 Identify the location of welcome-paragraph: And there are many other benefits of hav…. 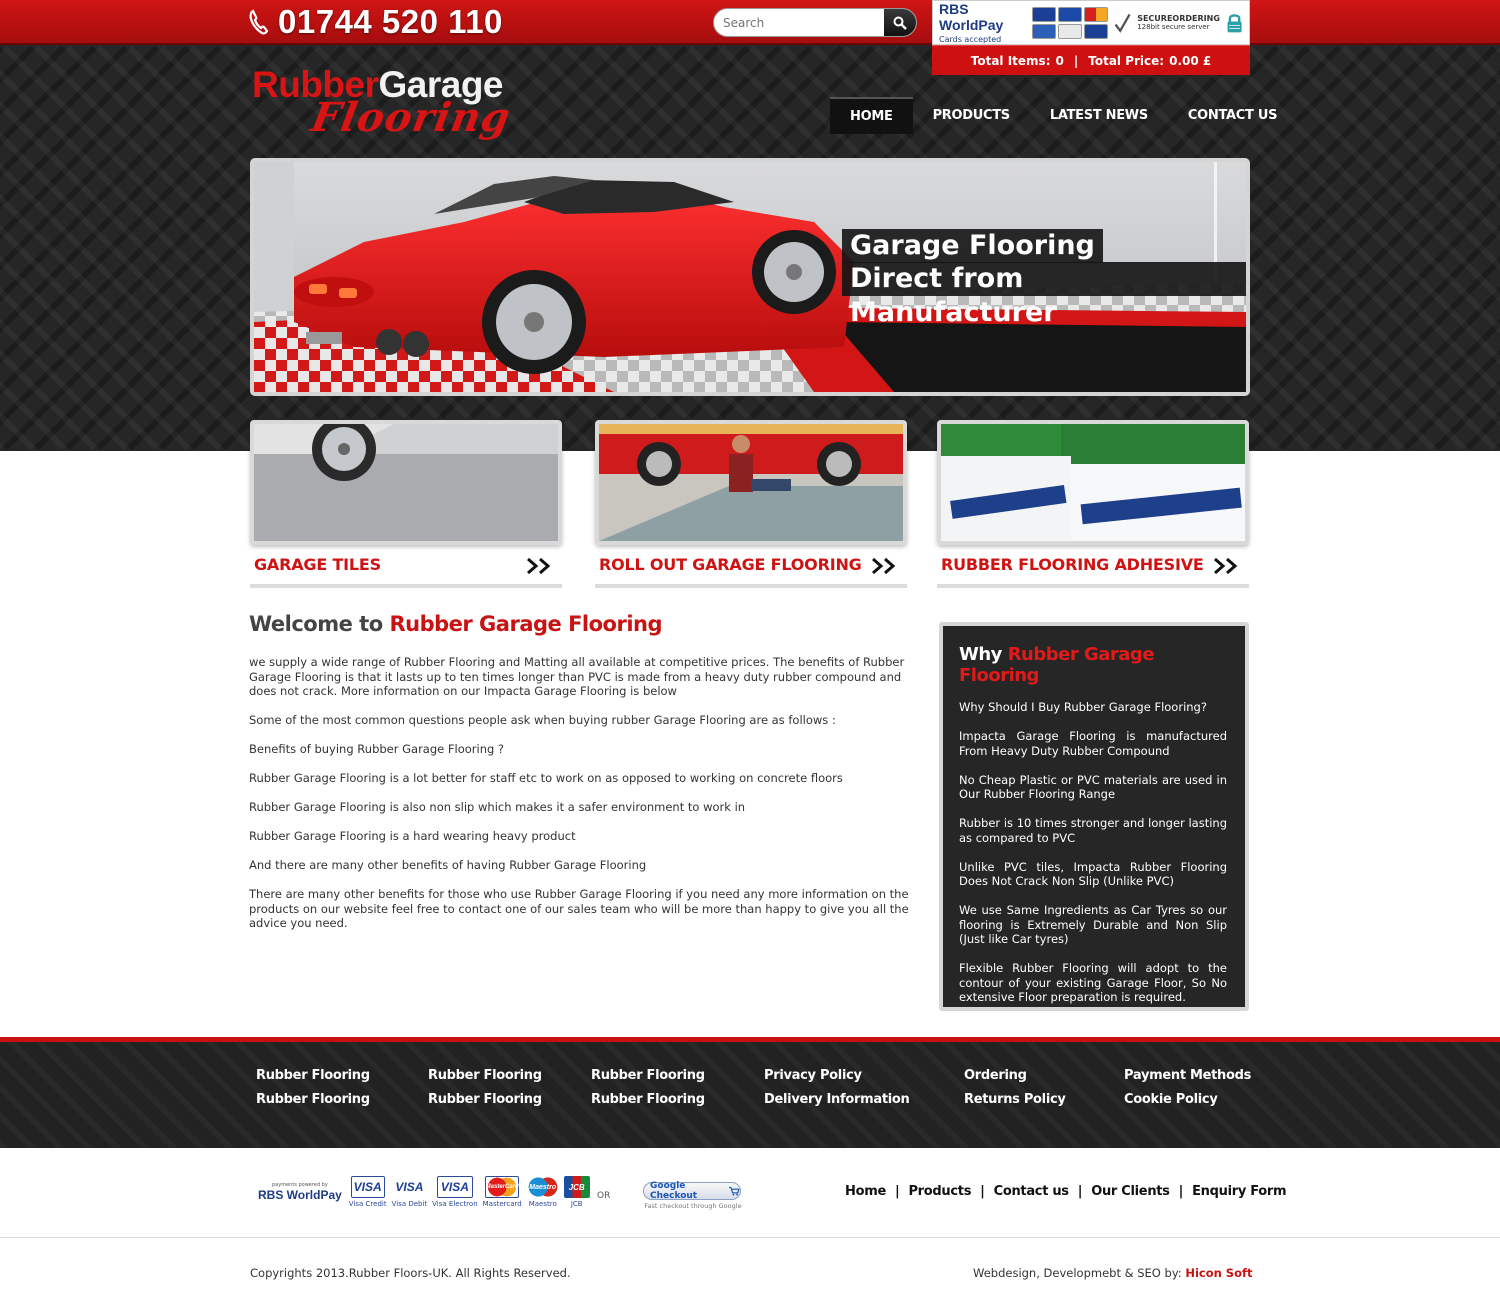
(448, 865).